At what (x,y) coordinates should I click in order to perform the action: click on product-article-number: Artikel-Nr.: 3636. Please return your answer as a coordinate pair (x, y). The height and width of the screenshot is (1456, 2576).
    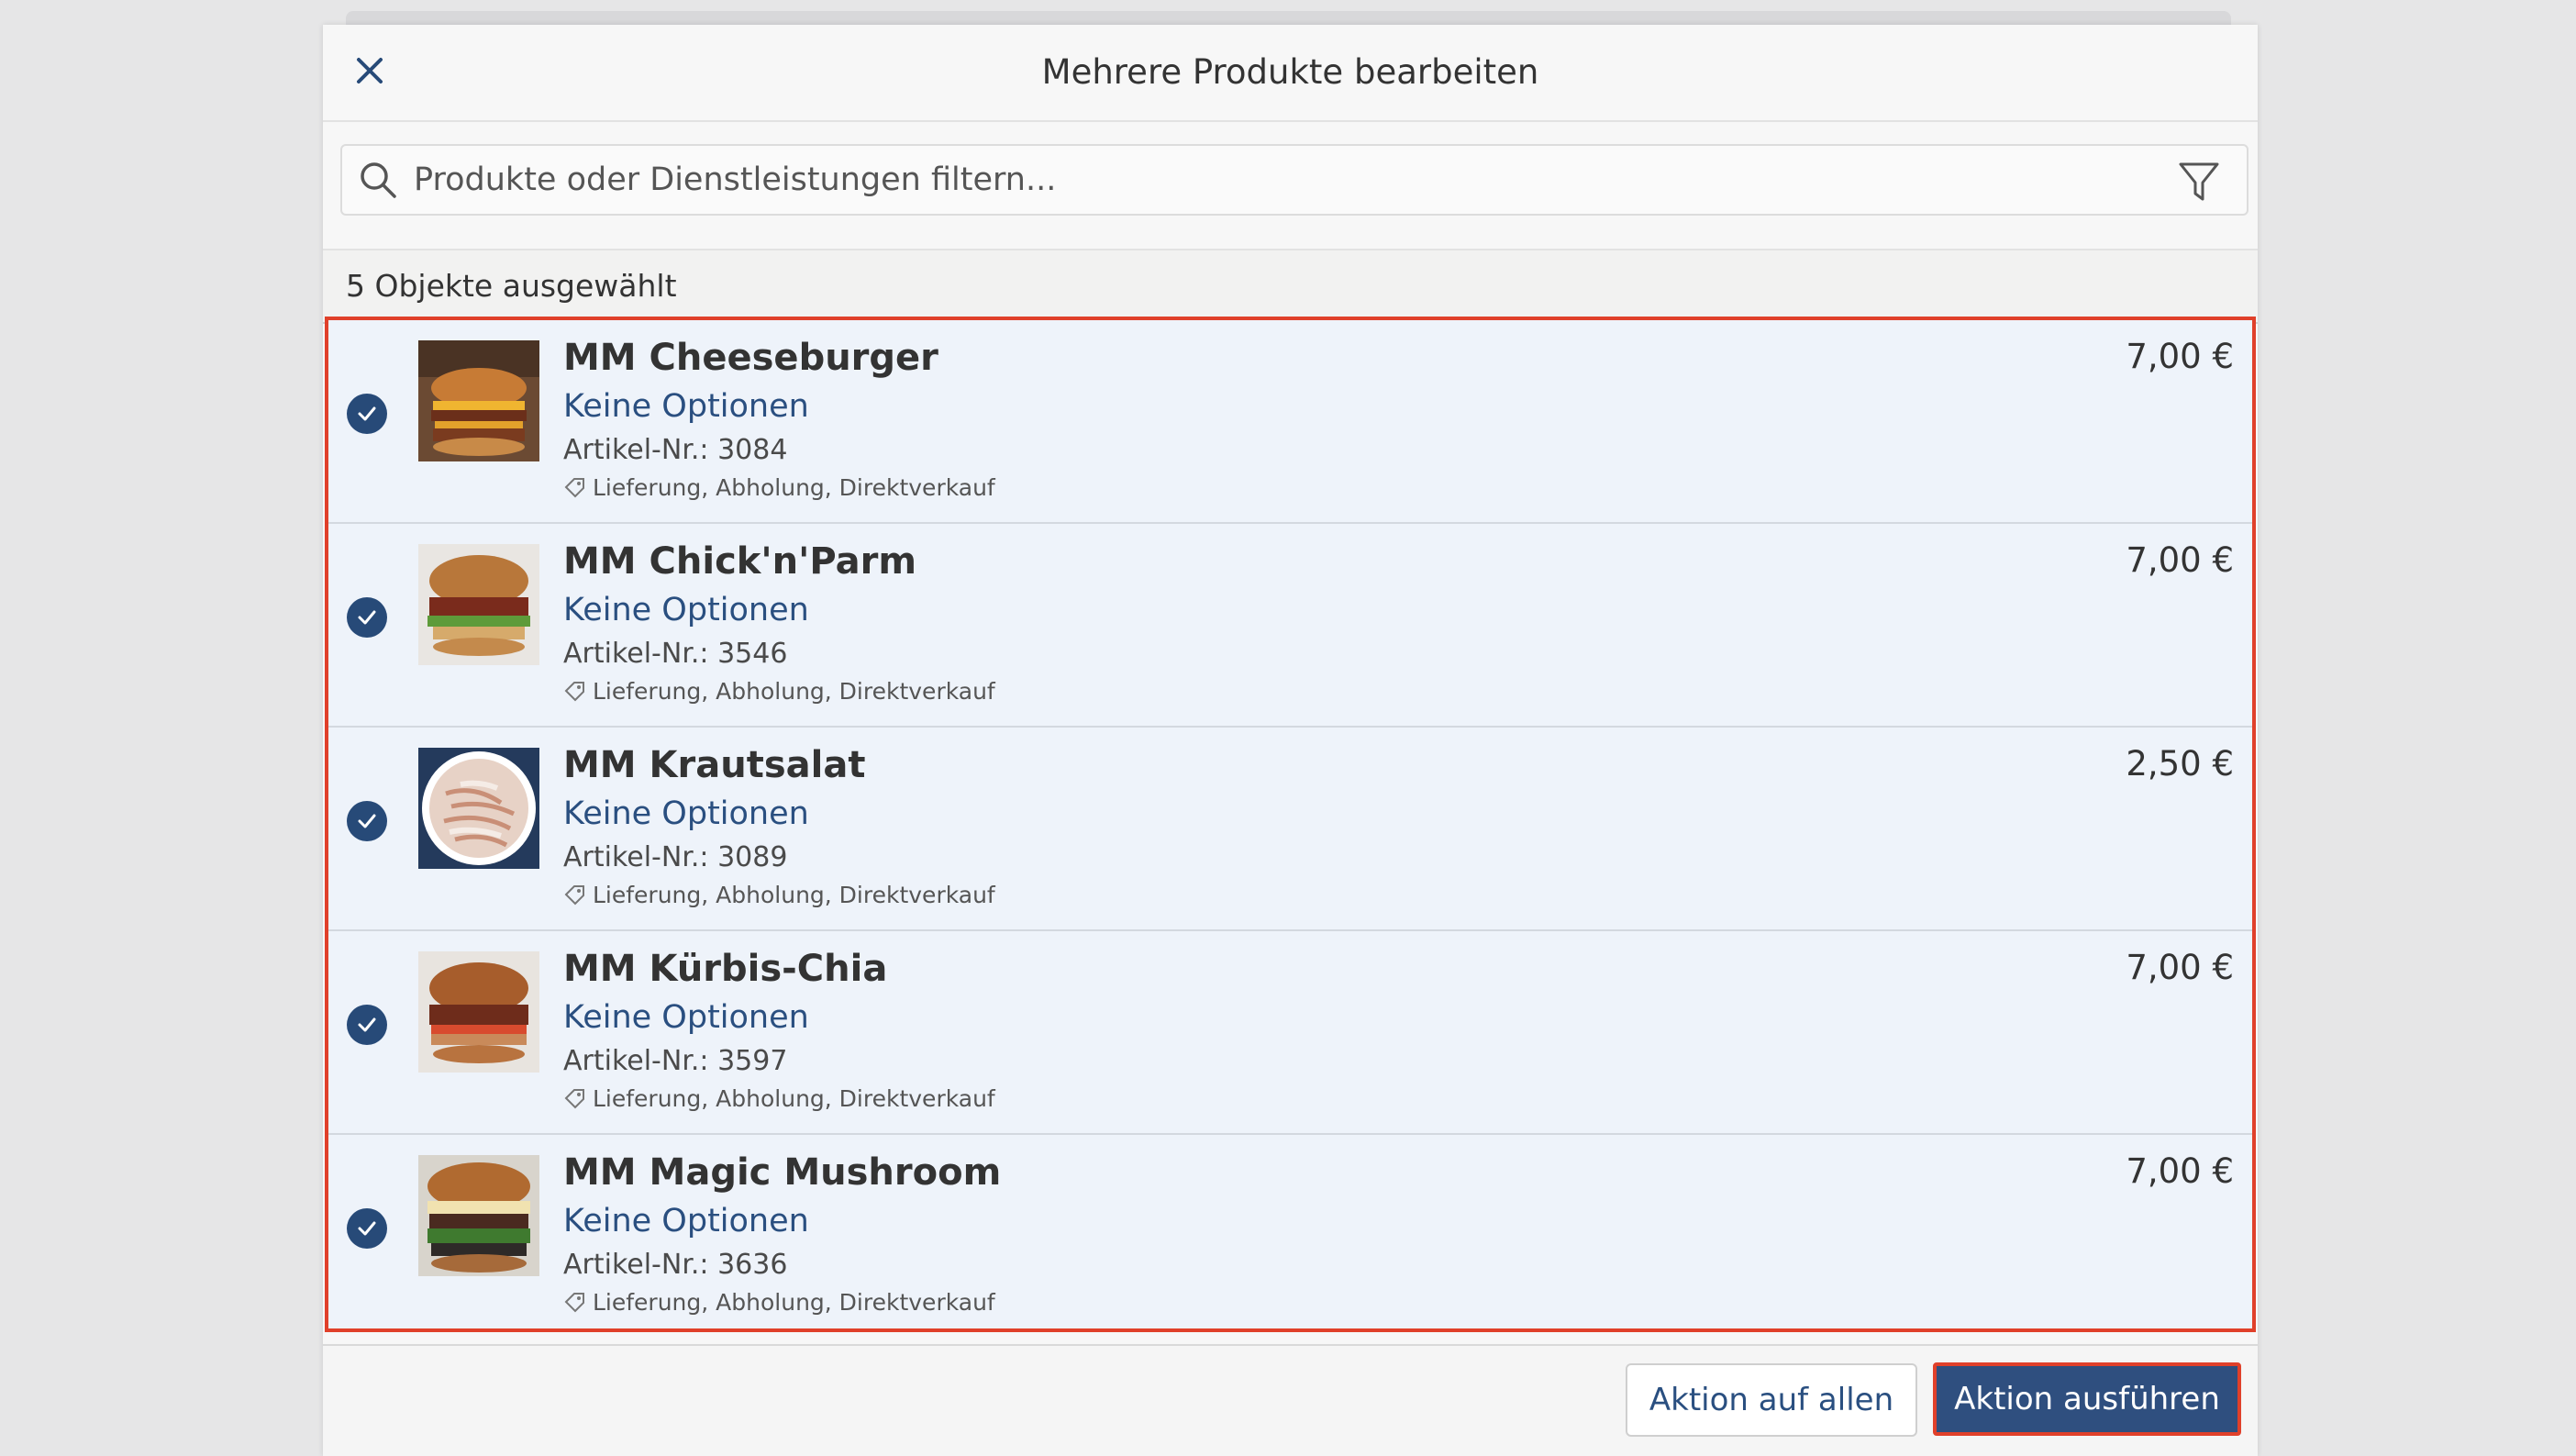
    Looking at the image, I should click on (675, 1265).